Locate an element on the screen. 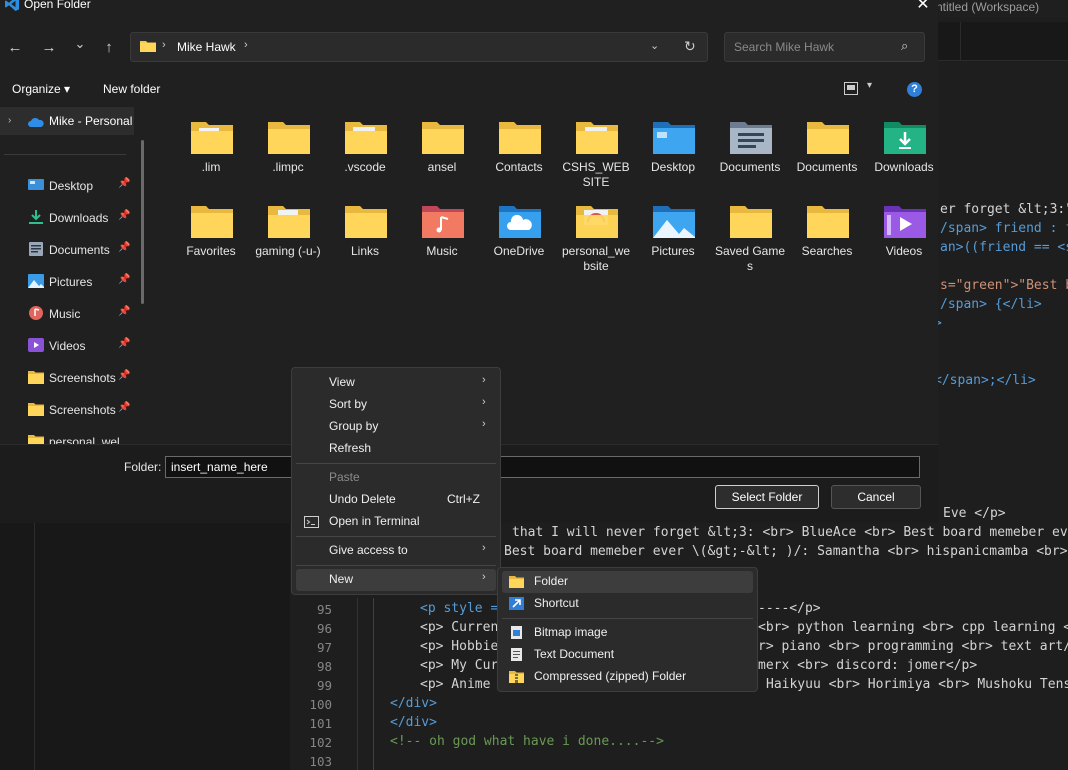 This screenshot has width=1068, height=770. folder-item: .lim is located at coordinates (211, 160).